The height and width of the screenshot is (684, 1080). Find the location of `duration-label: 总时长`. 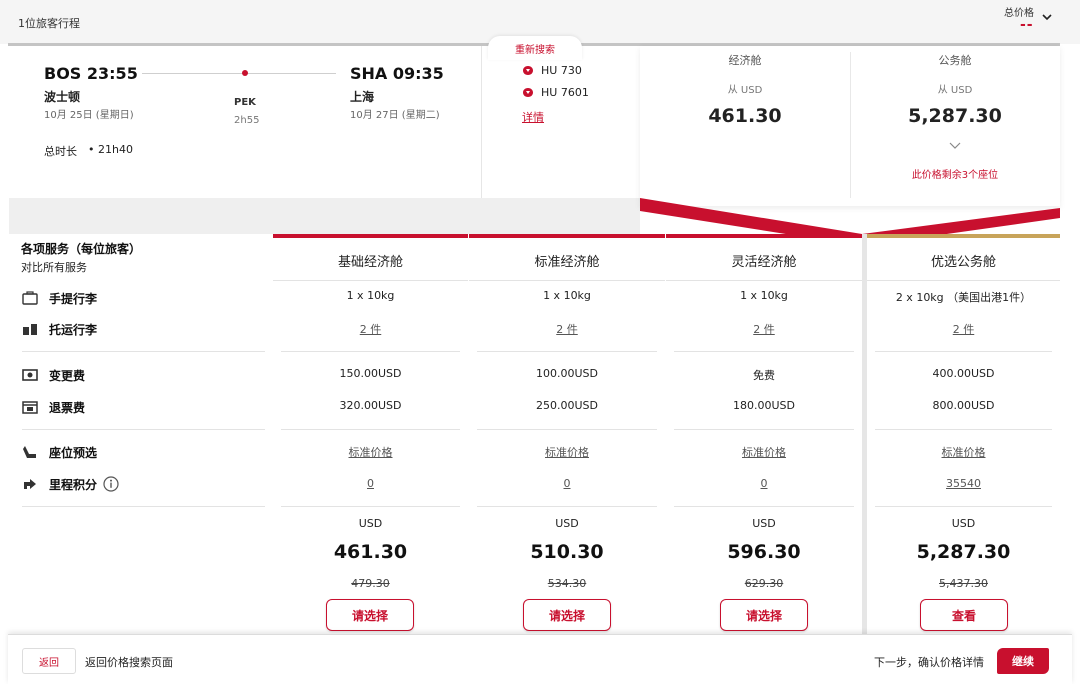

duration-label: 总时长 is located at coordinates (60, 151).